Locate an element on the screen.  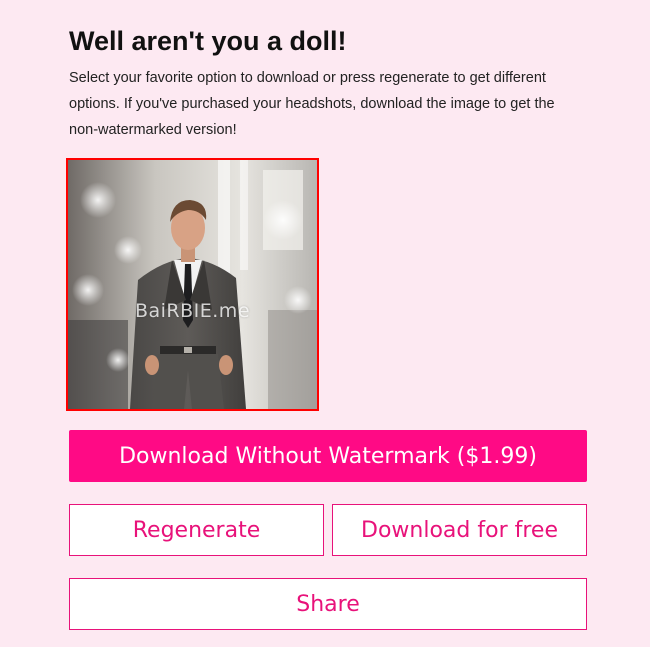
page-title: Well aren't you a doll! is located at coordinates (208, 41).